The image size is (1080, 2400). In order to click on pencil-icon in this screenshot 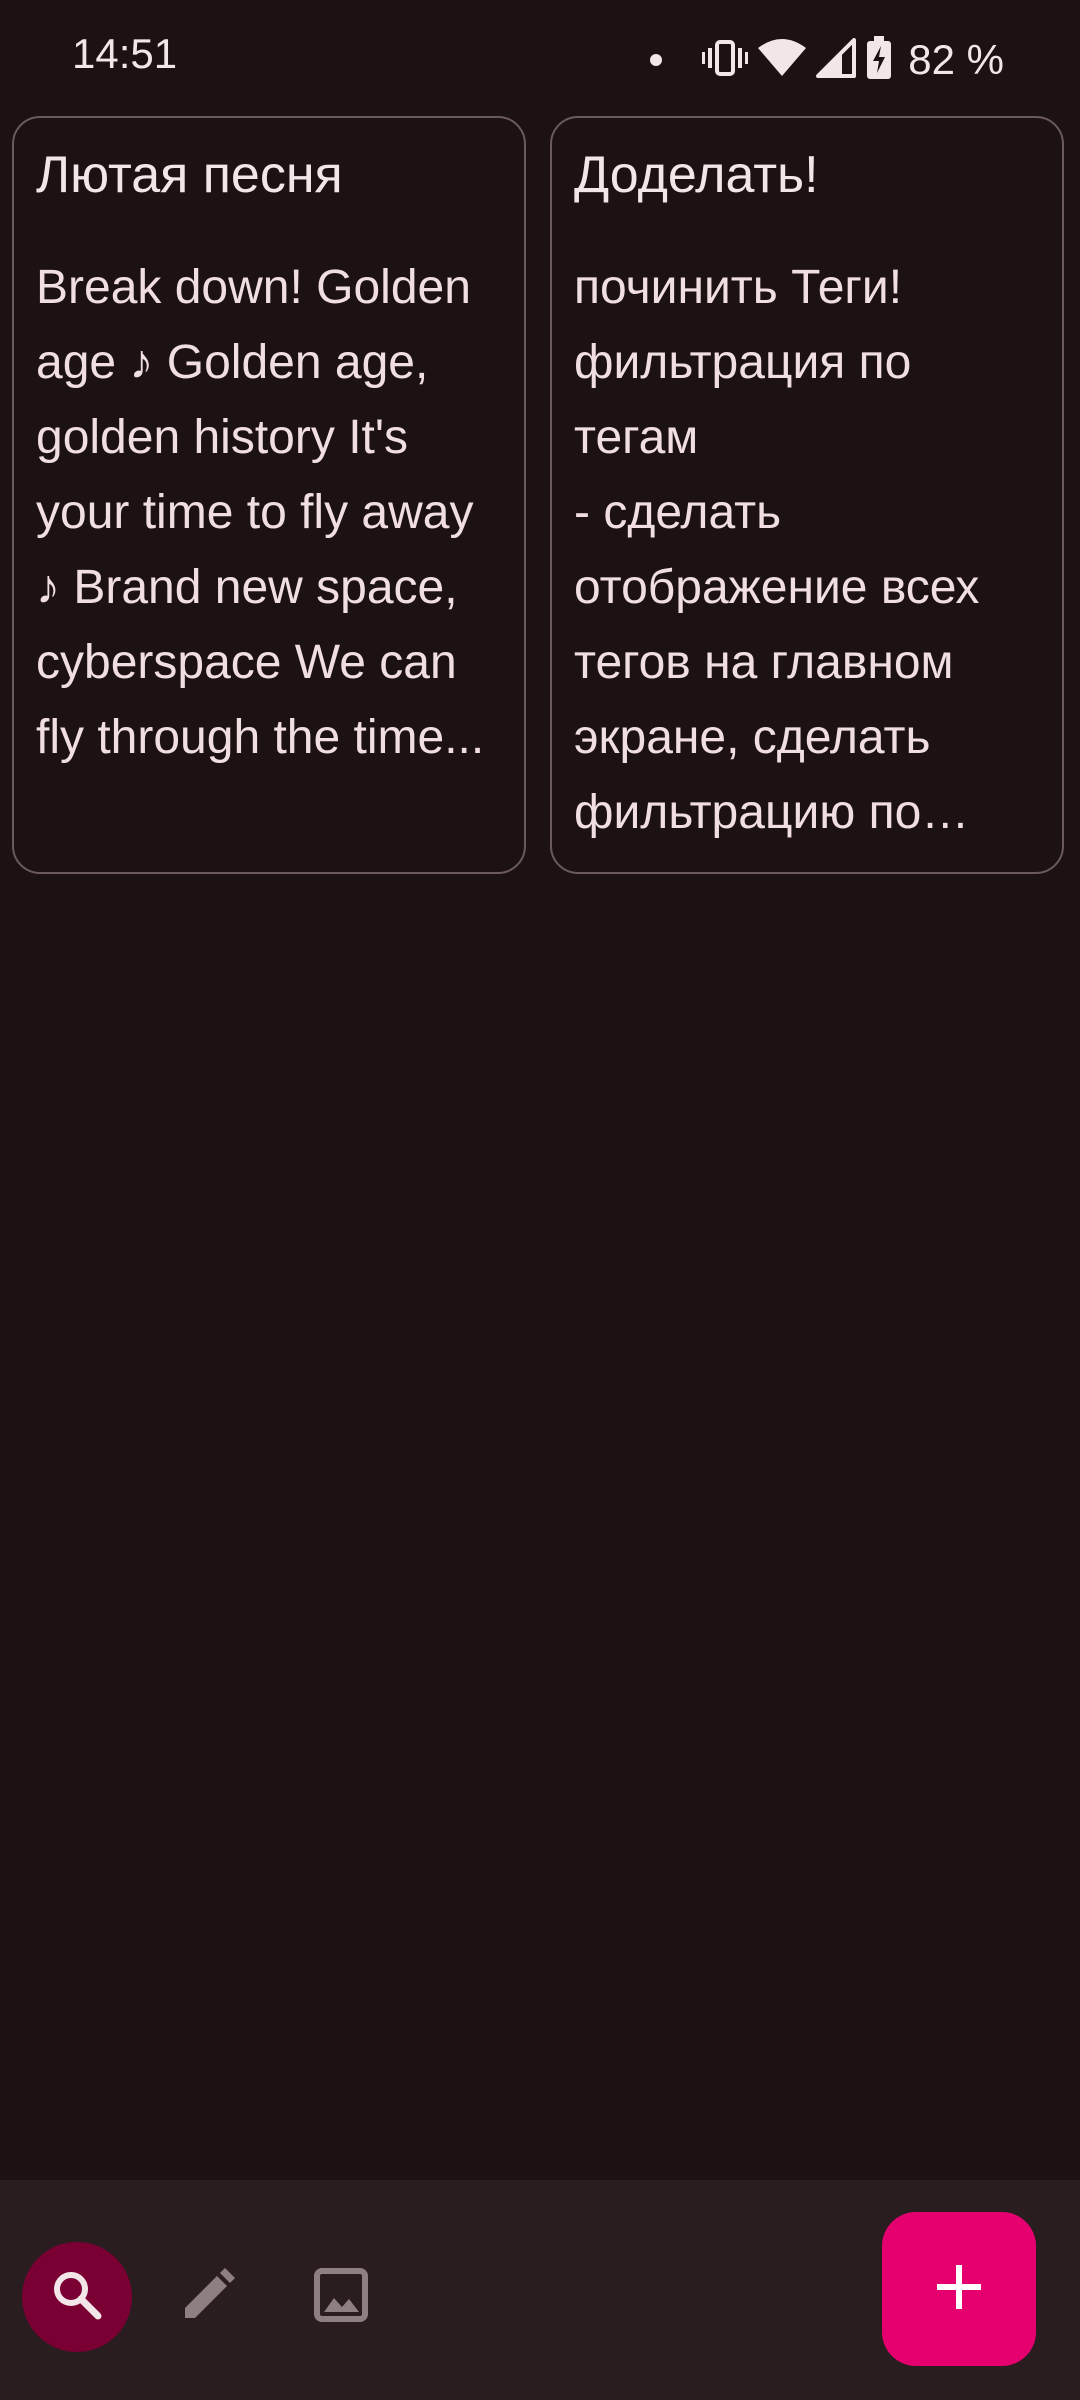, I will do `click(208, 2297)`.